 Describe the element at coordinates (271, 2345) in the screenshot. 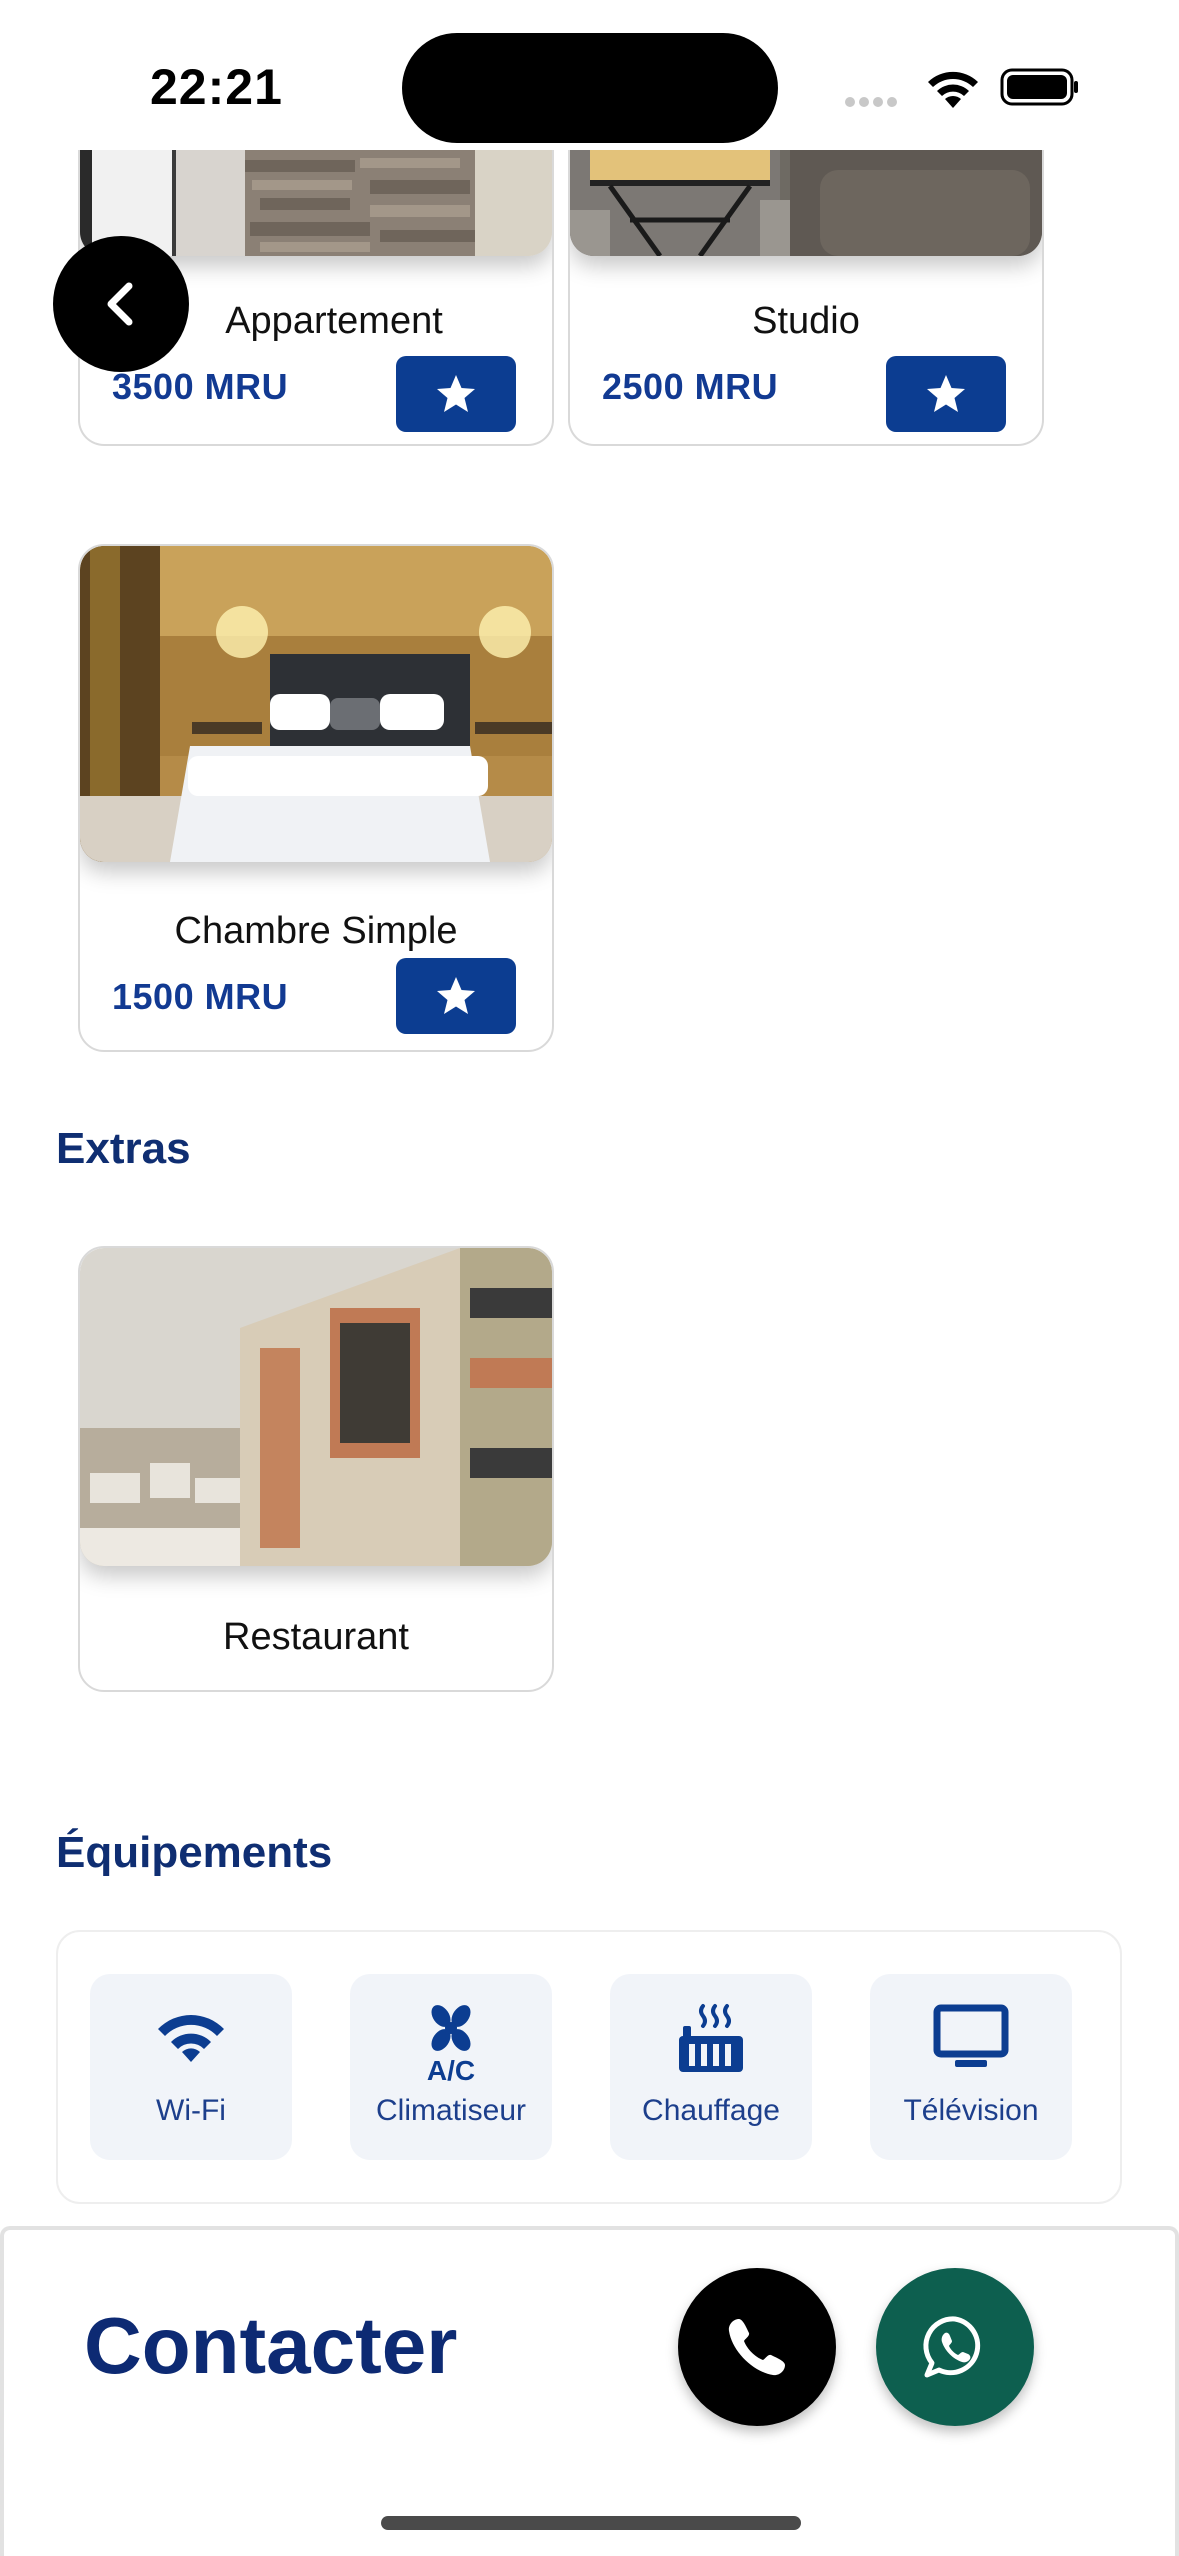

I see `contact-label: Contacter` at that location.